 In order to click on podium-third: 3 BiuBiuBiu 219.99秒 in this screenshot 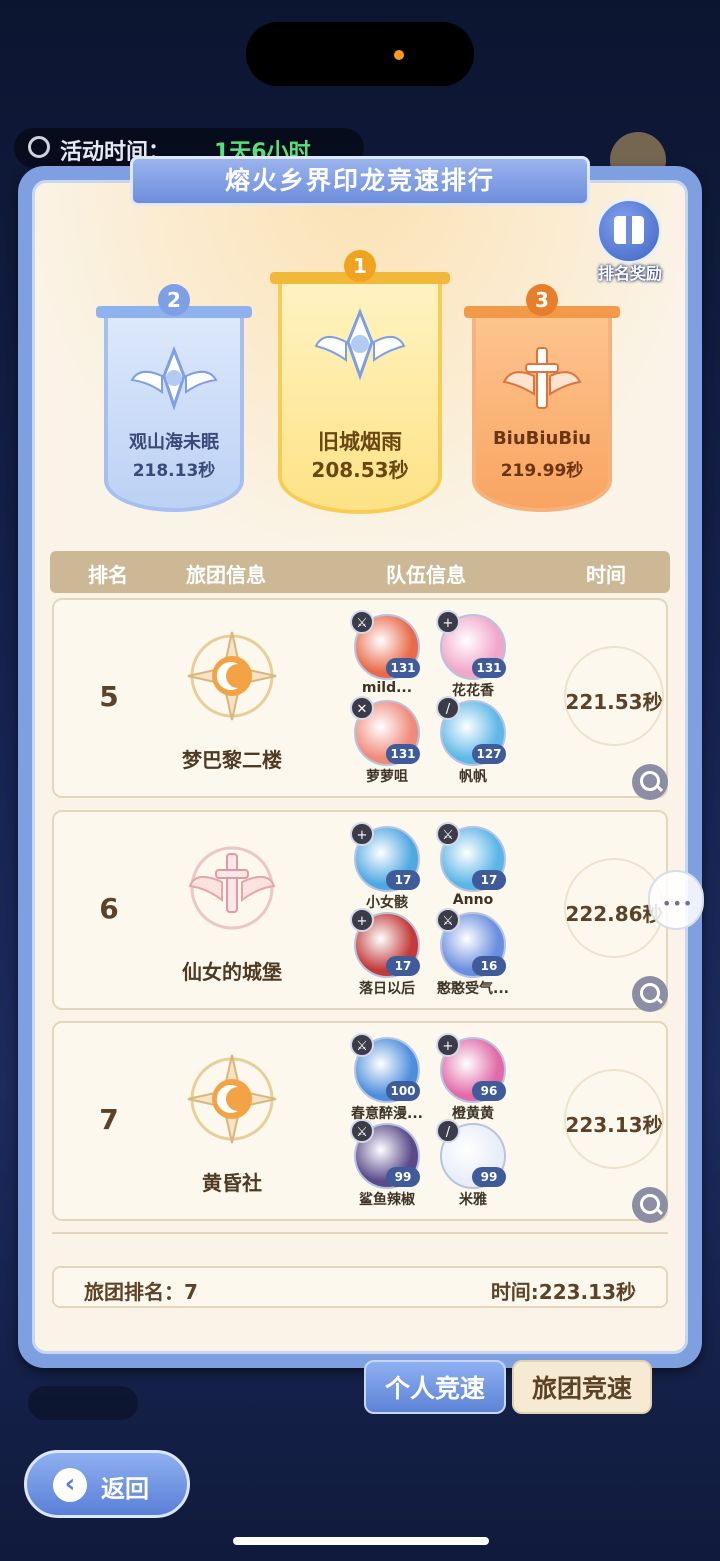, I will do `click(542, 398)`.